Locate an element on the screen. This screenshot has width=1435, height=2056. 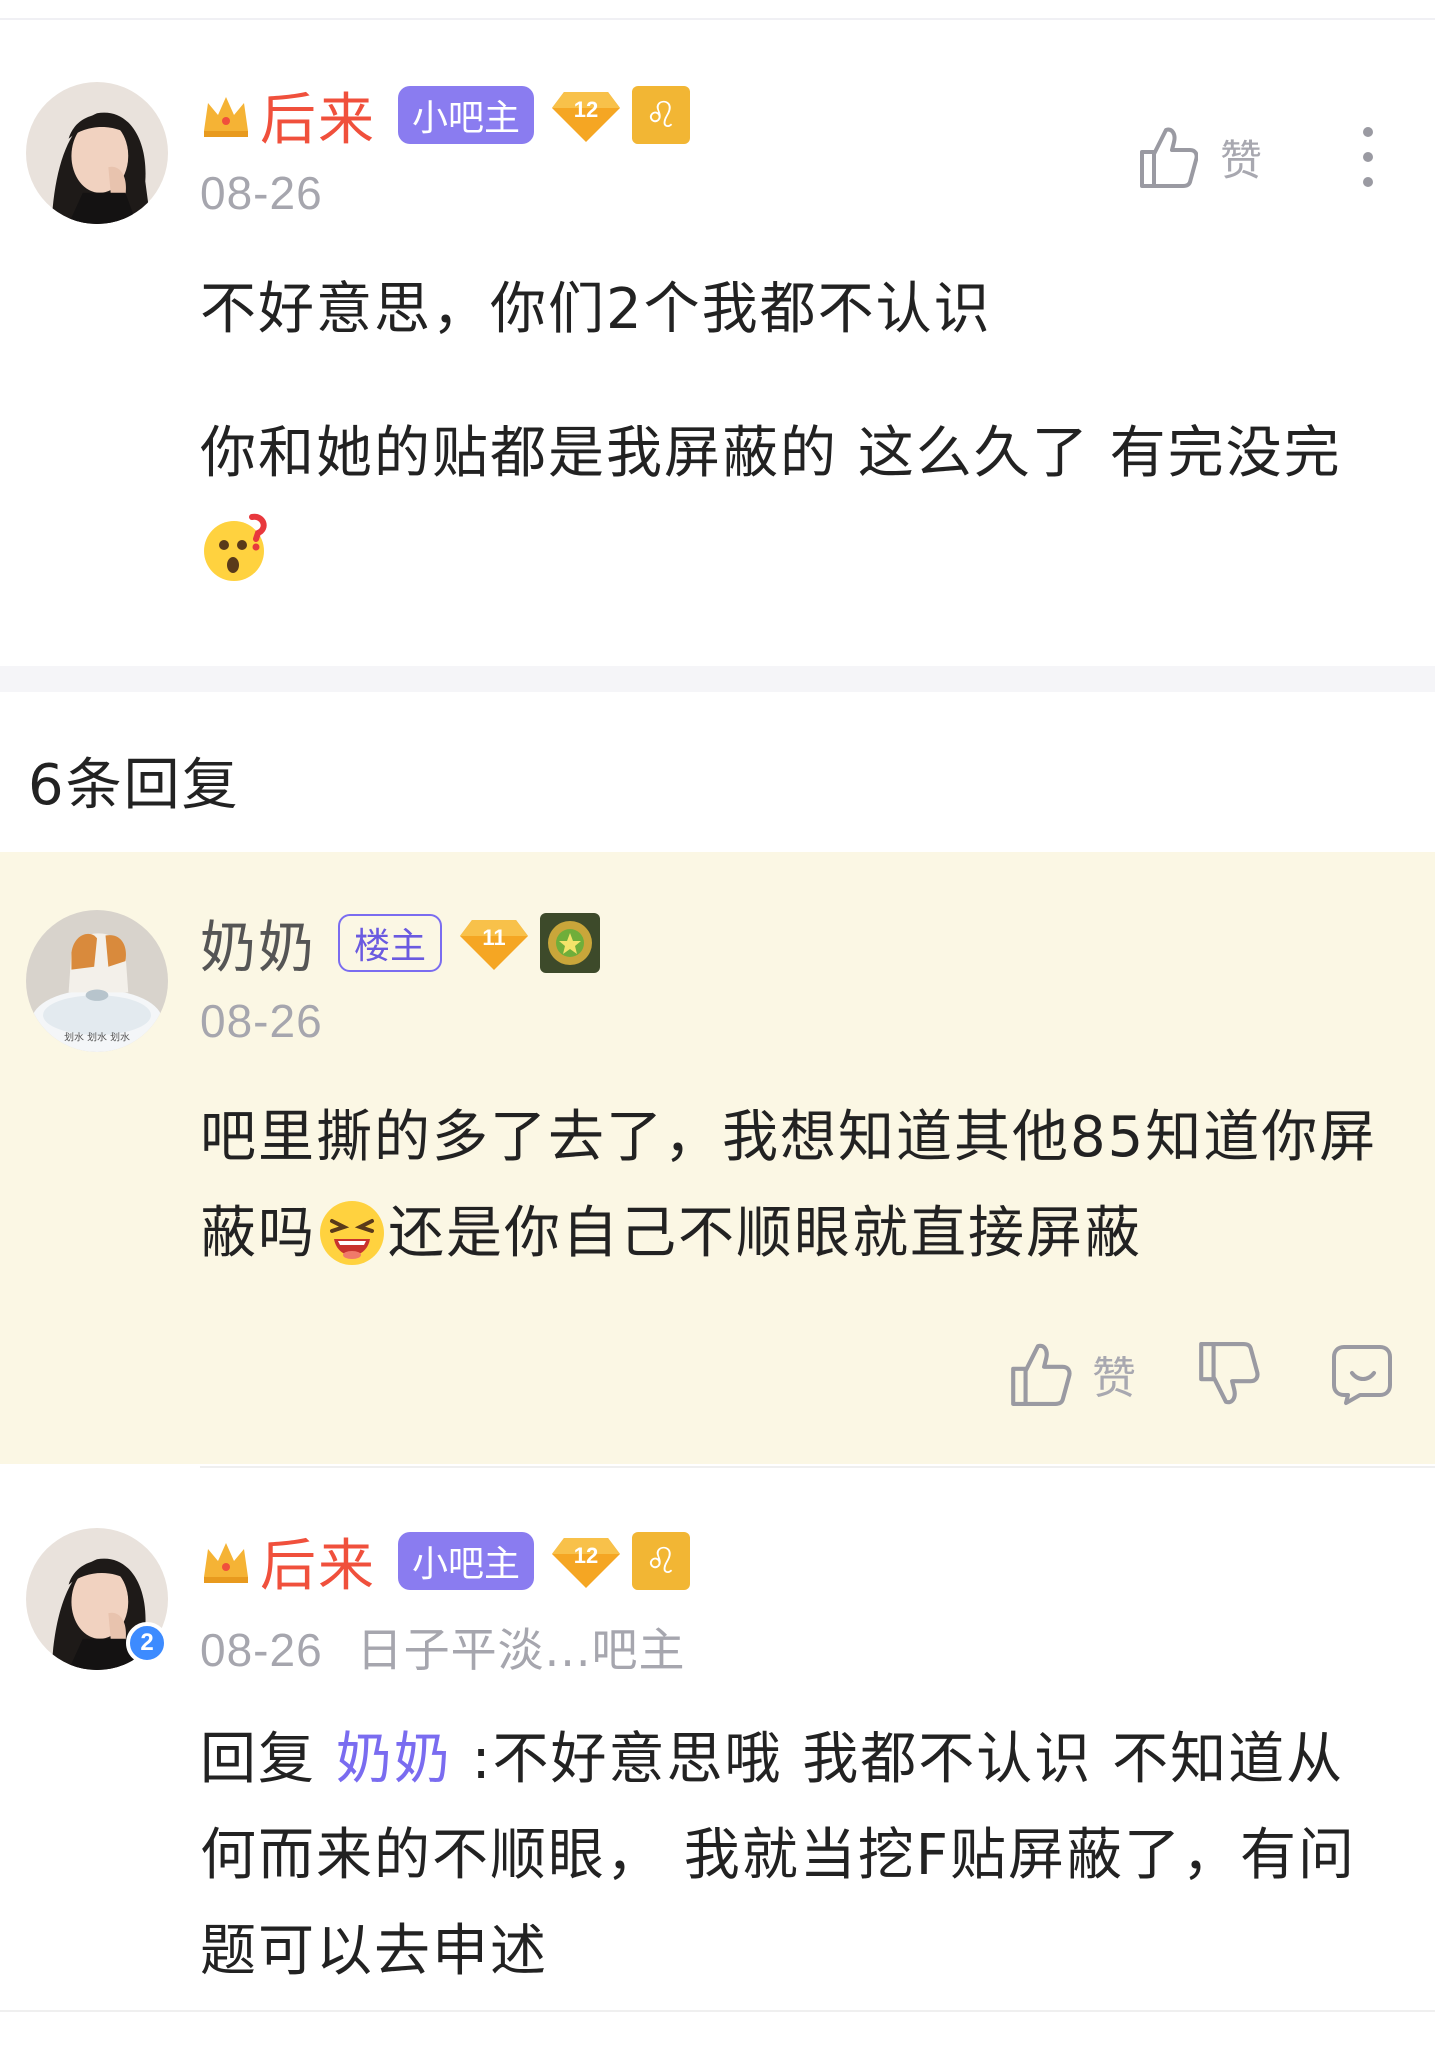
reply-prefix: 回复 is located at coordinates (268, 1759).